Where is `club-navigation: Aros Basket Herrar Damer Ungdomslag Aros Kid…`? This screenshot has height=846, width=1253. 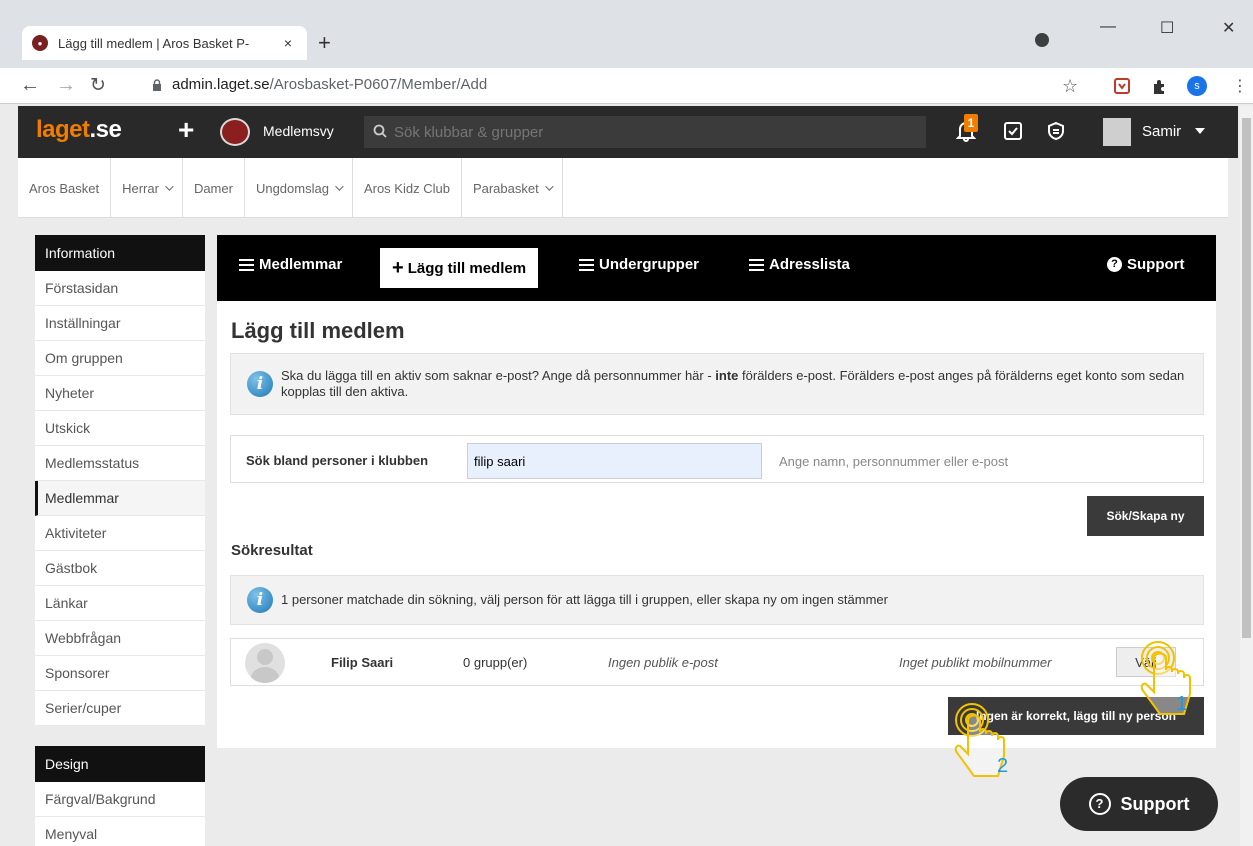 club-navigation: Aros Basket Herrar Damer Ungdomslag Aros Kid… is located at coordinates (623, 188).